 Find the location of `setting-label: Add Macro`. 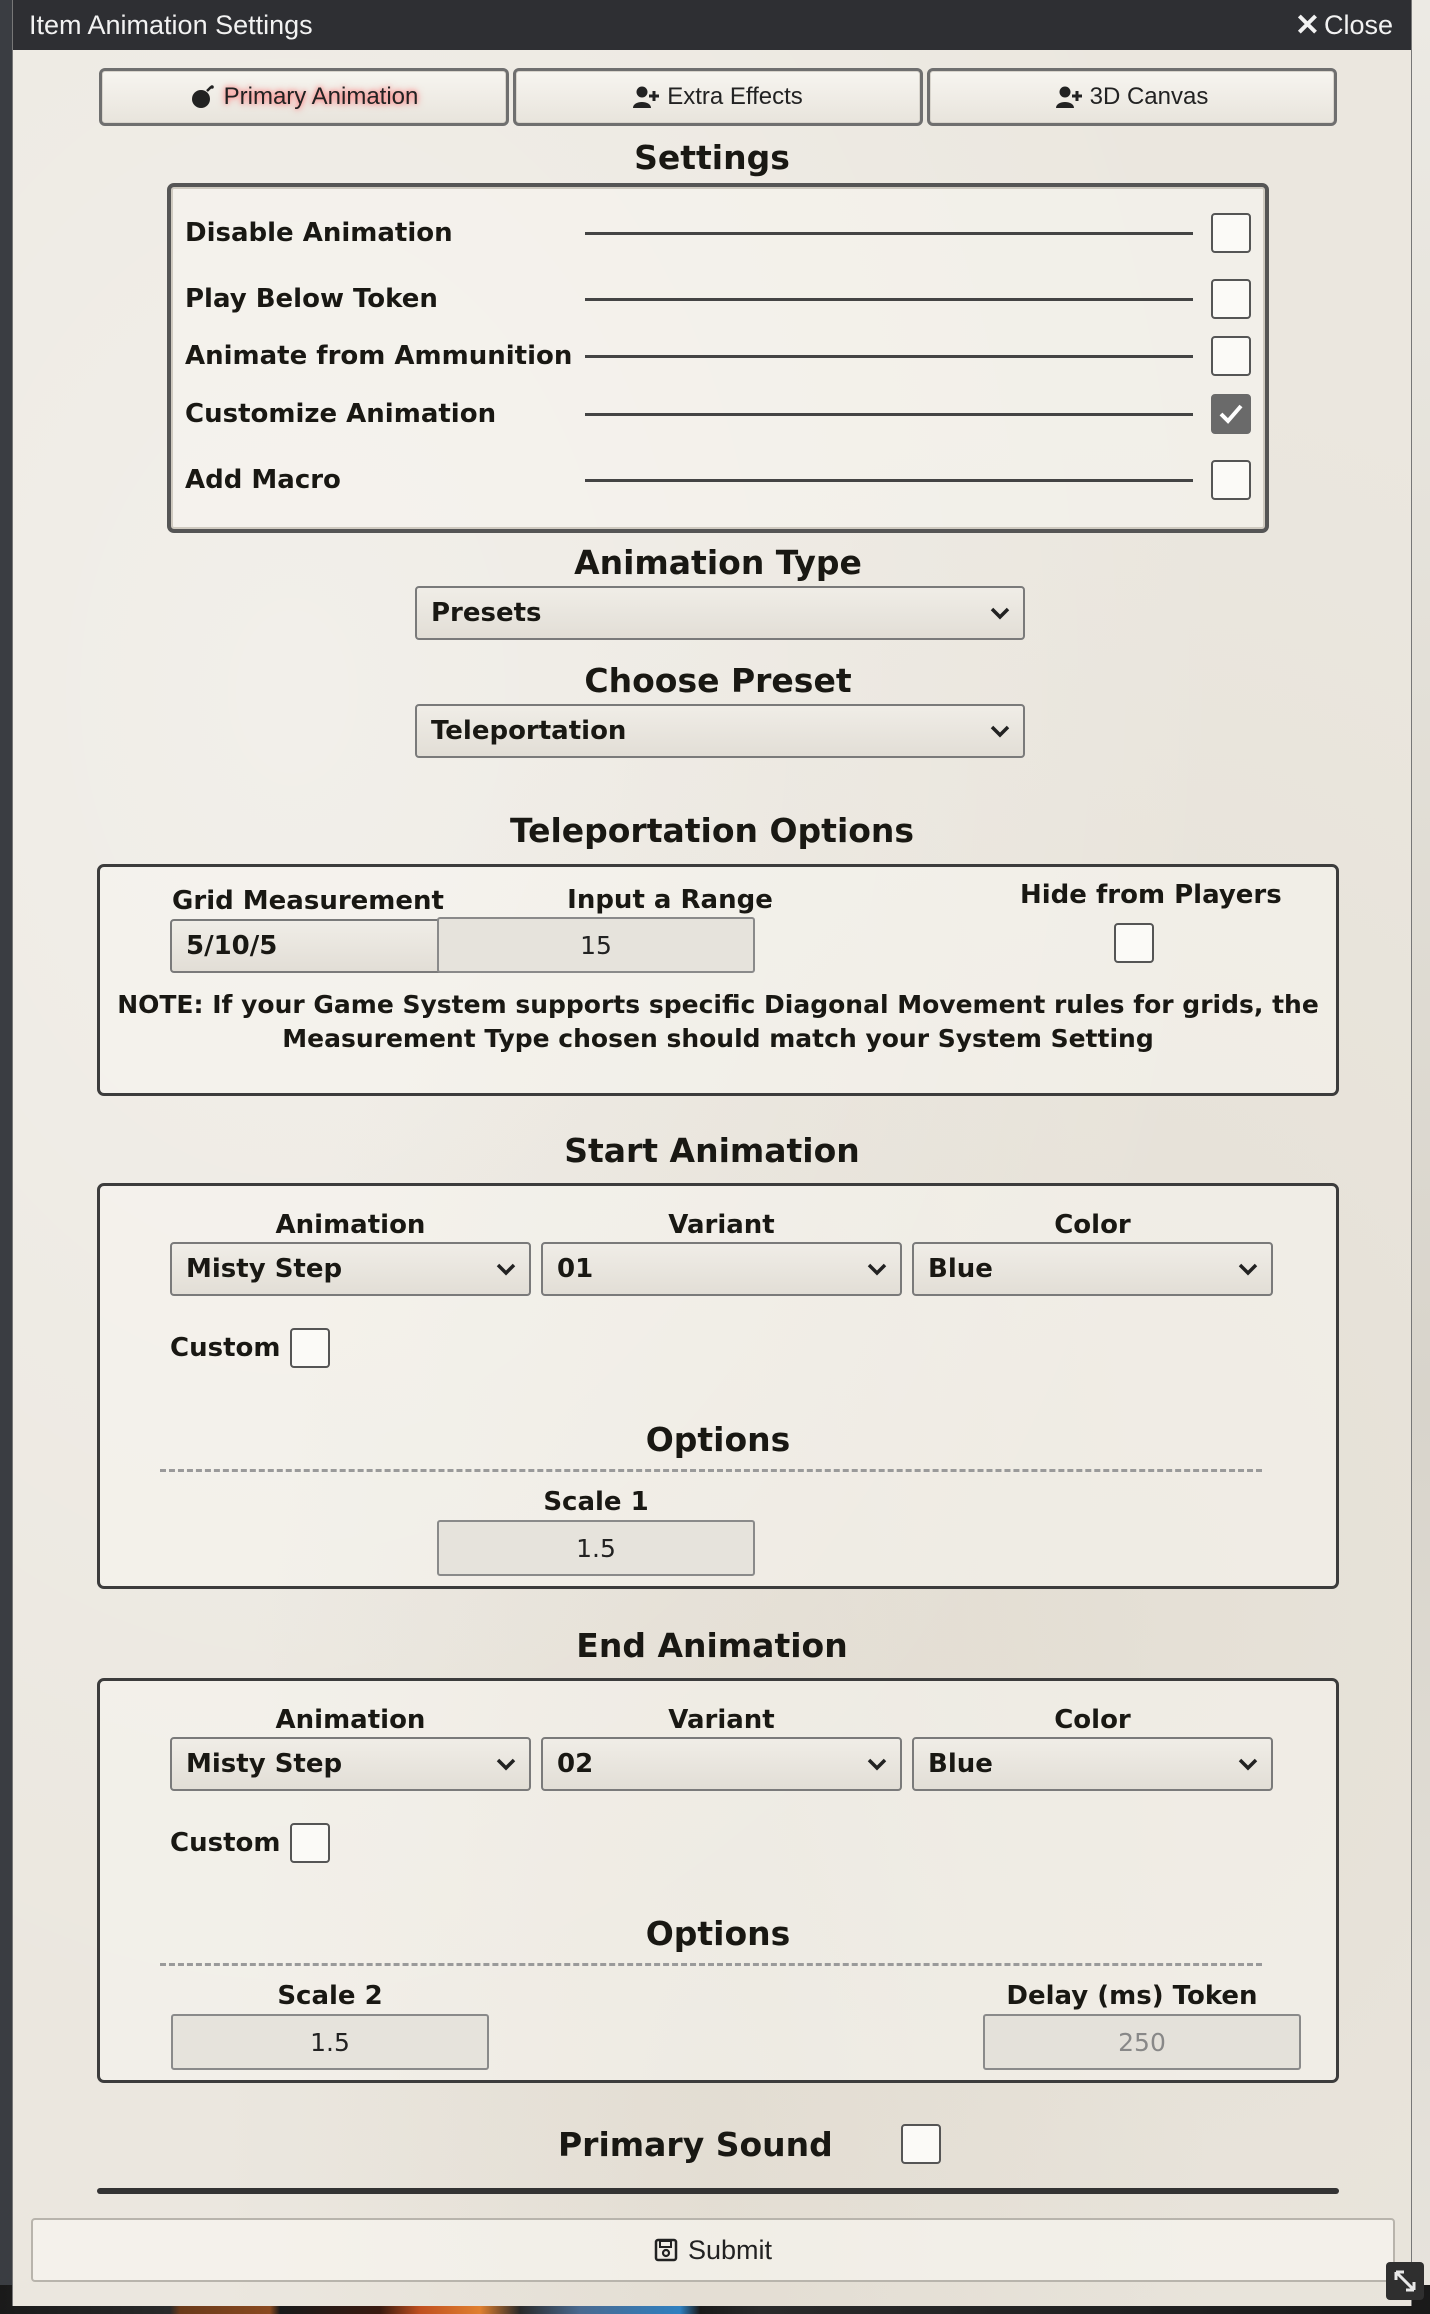

setting-label: Add Macro is located at coordinates (263, 480).